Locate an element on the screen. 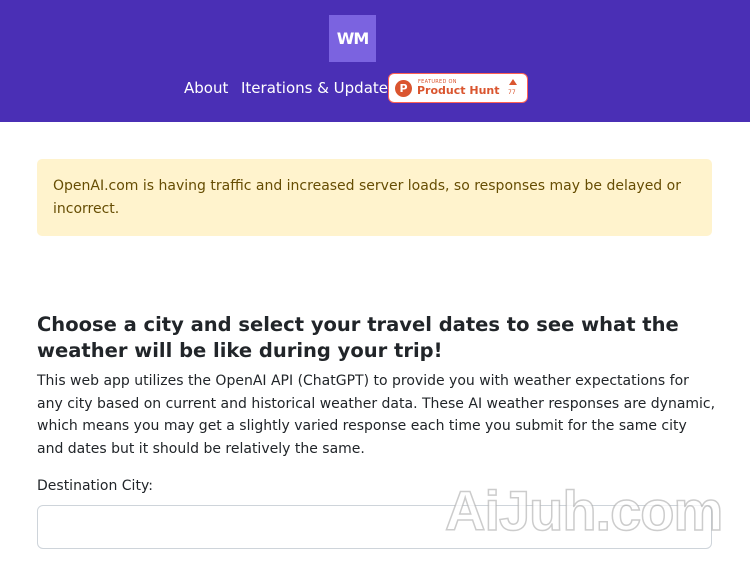 The height and width of the screenshot is (562, 750). product-hunt-logo-icon: P is located at coordinates (403, 88).